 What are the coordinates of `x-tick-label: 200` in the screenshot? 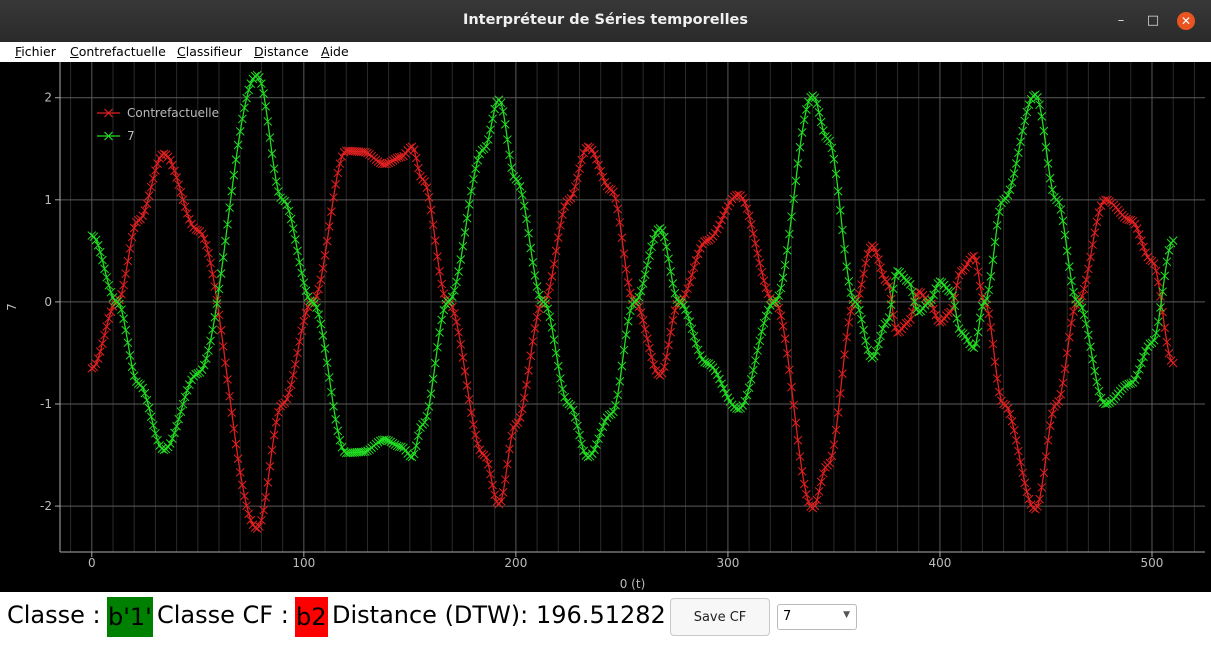 It's located at (515, 563).